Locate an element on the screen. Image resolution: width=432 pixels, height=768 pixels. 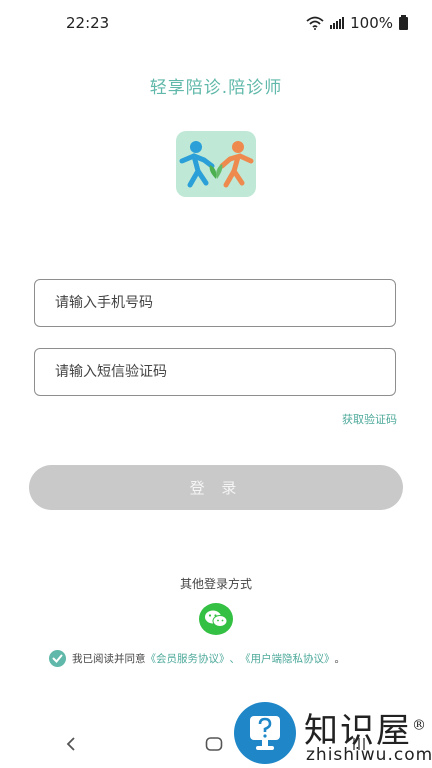
wechat-login-icon is located at coordinates (216, 619).